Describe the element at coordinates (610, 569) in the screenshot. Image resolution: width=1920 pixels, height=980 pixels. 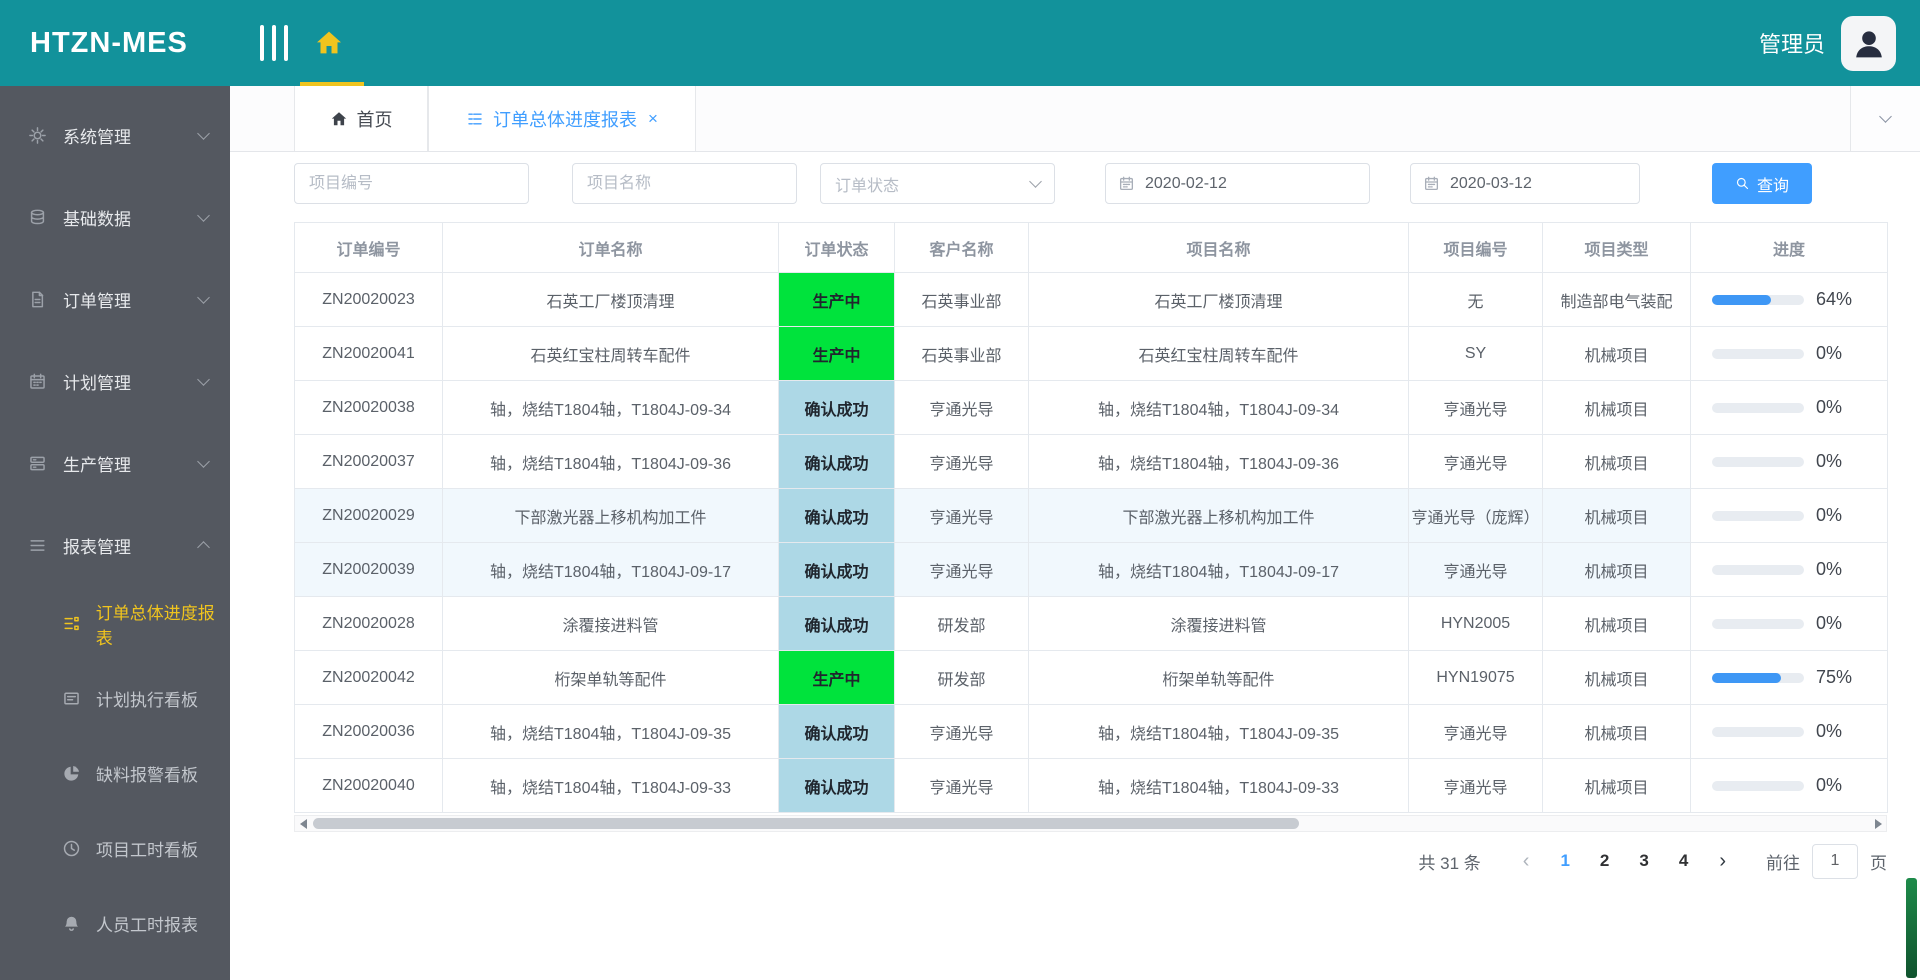
I see `cell-order-name: 轴，烧结T1804轴，T1804J-09-17` at that location.